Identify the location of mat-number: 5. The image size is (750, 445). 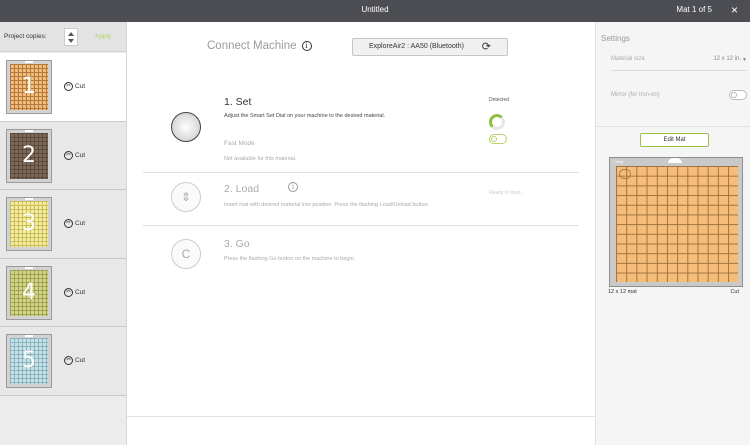
(29, 360).